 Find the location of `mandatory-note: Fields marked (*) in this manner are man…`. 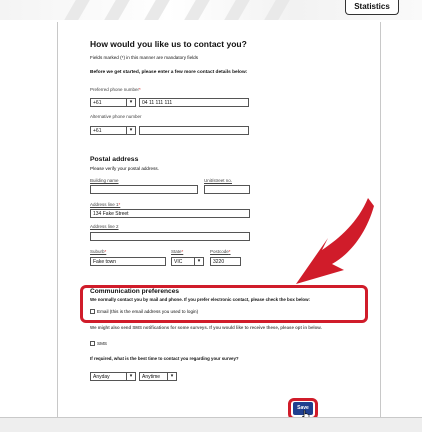

mandatory-note: Fields marked (*) in this manner are man… is located at coordinates (144, 57).